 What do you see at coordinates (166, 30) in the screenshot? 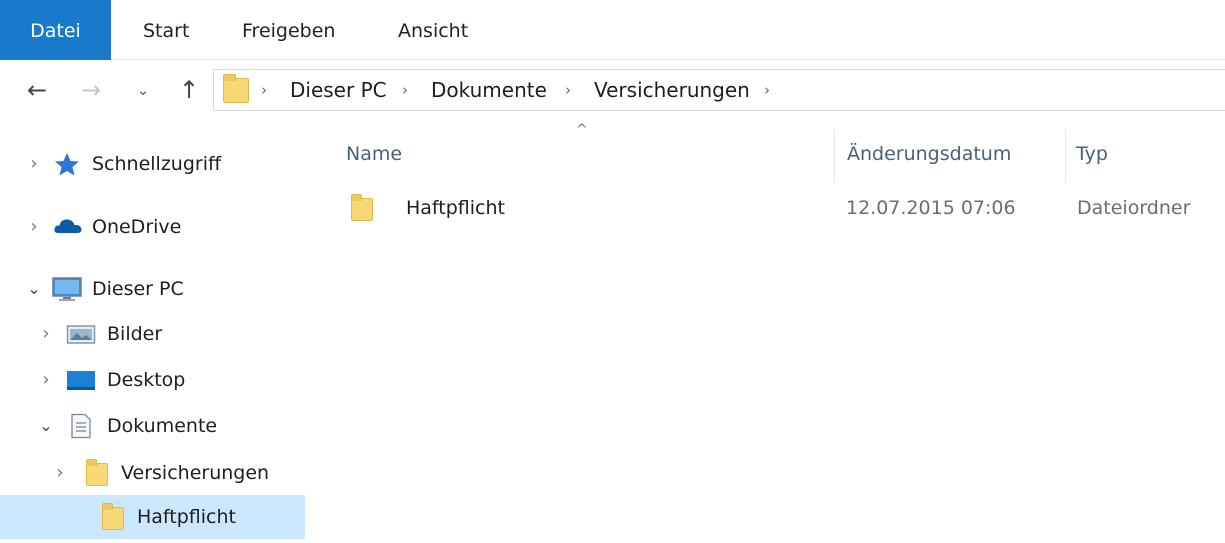
I see `tab-start: Start` at bounding box center [166, 30].